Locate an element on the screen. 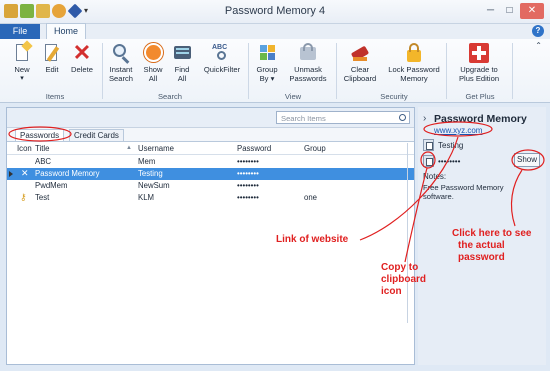 The image size is (550, 371). table-row: ABC Mem •••••••• is located at coordinates (210, 162).